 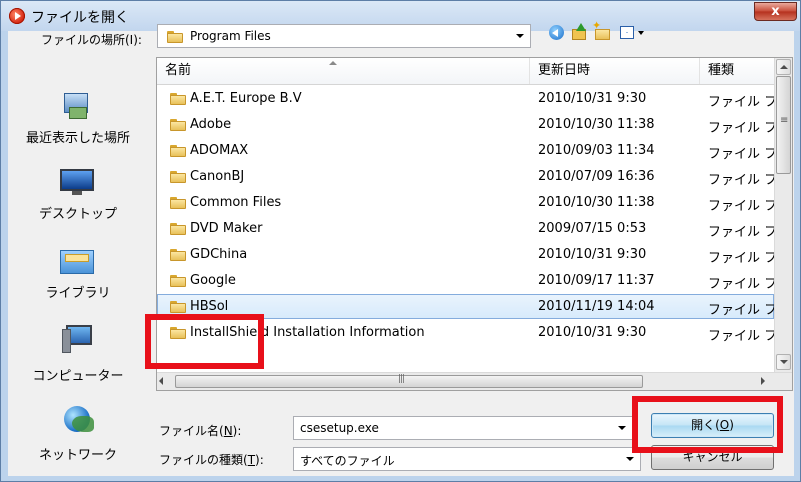 What do you see at coordinates (211, 124) in the screenshot?
I see `file-name: Adobe` at bounding box center [211, 124].